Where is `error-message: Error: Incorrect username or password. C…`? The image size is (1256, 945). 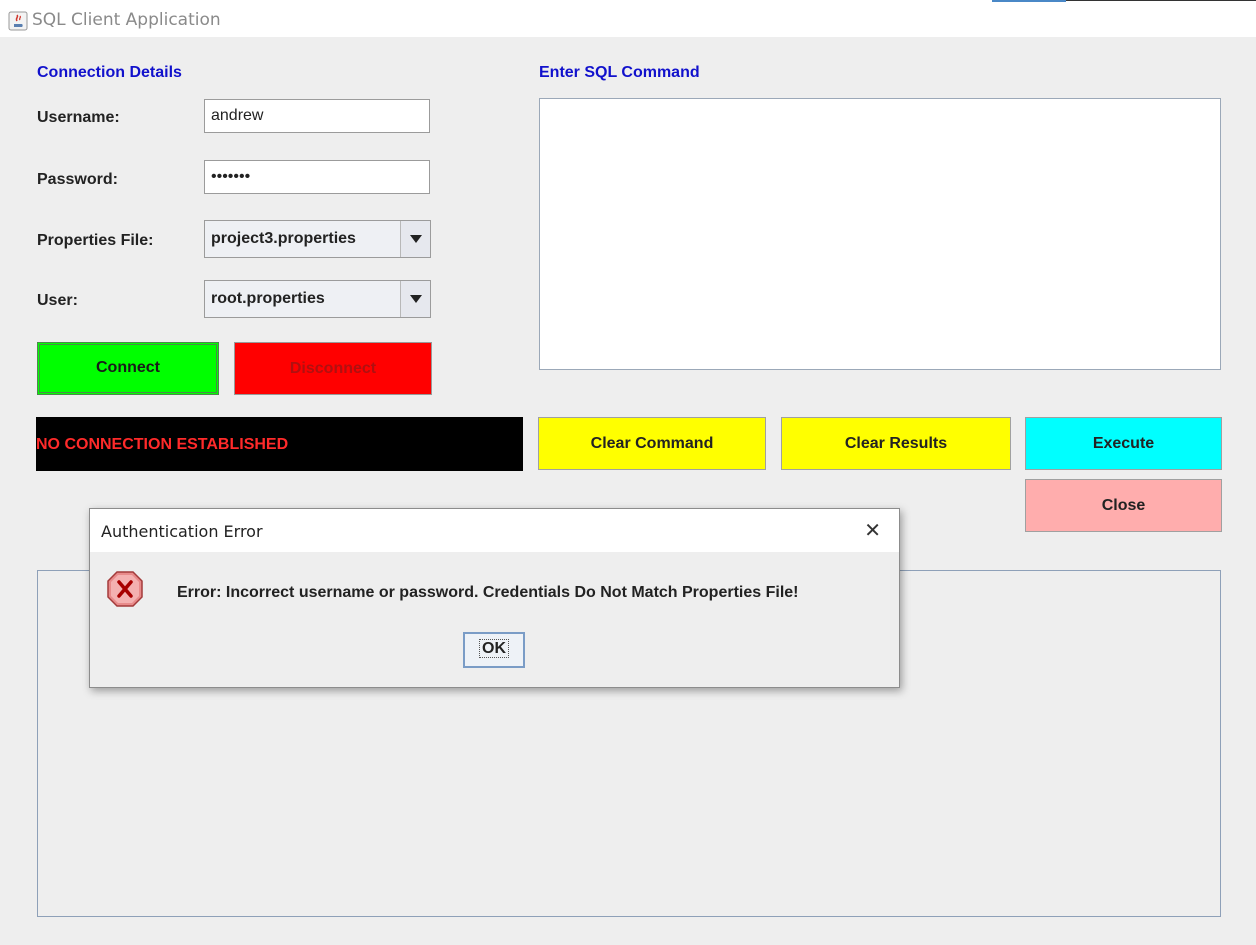 error-message: Error: Incorrect username or password. C… is located at coordinates (488, 592).